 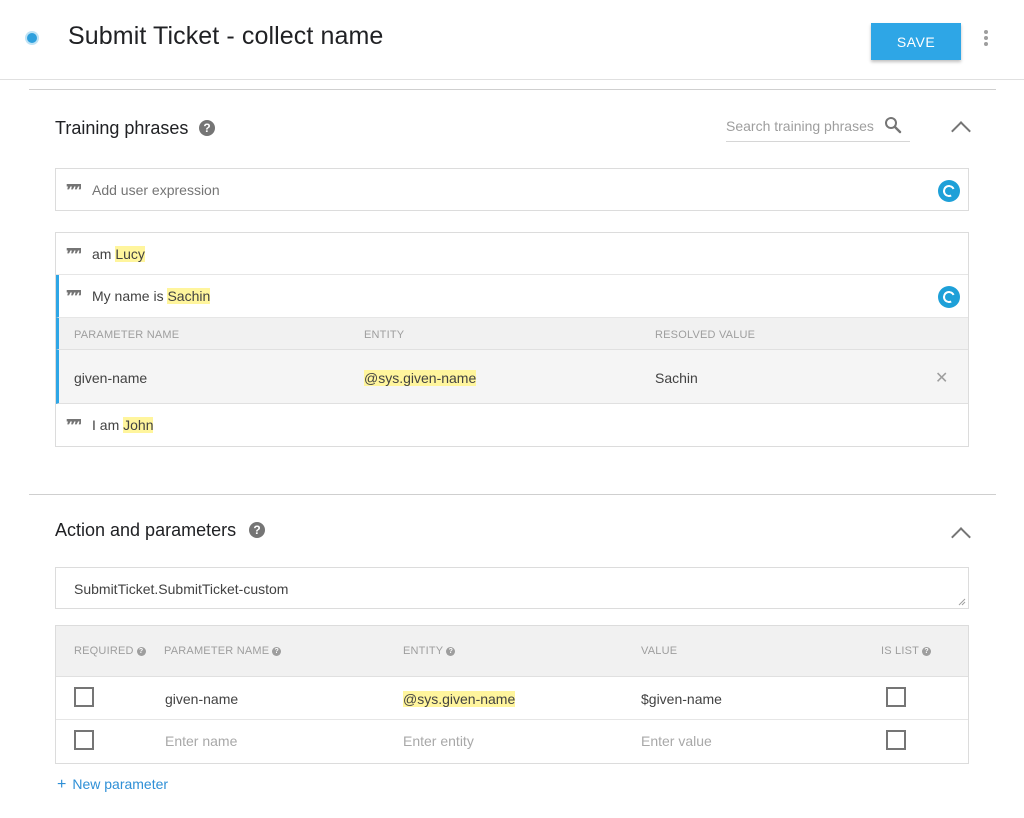 I want to click on more-options-icon, so click(x=986, y=39).